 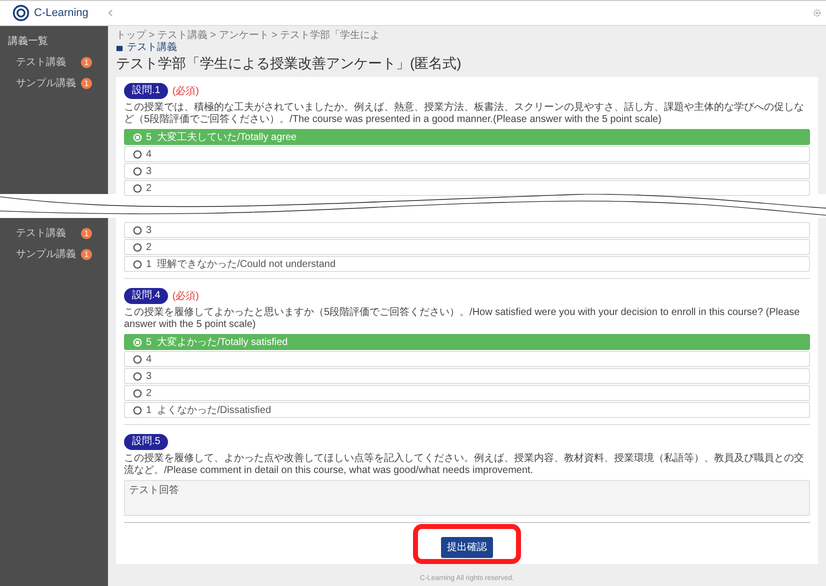 What do you see at coordinates (817, 13) in the screenshot?
I see `settings-icon` at bounding box center [817, 13].